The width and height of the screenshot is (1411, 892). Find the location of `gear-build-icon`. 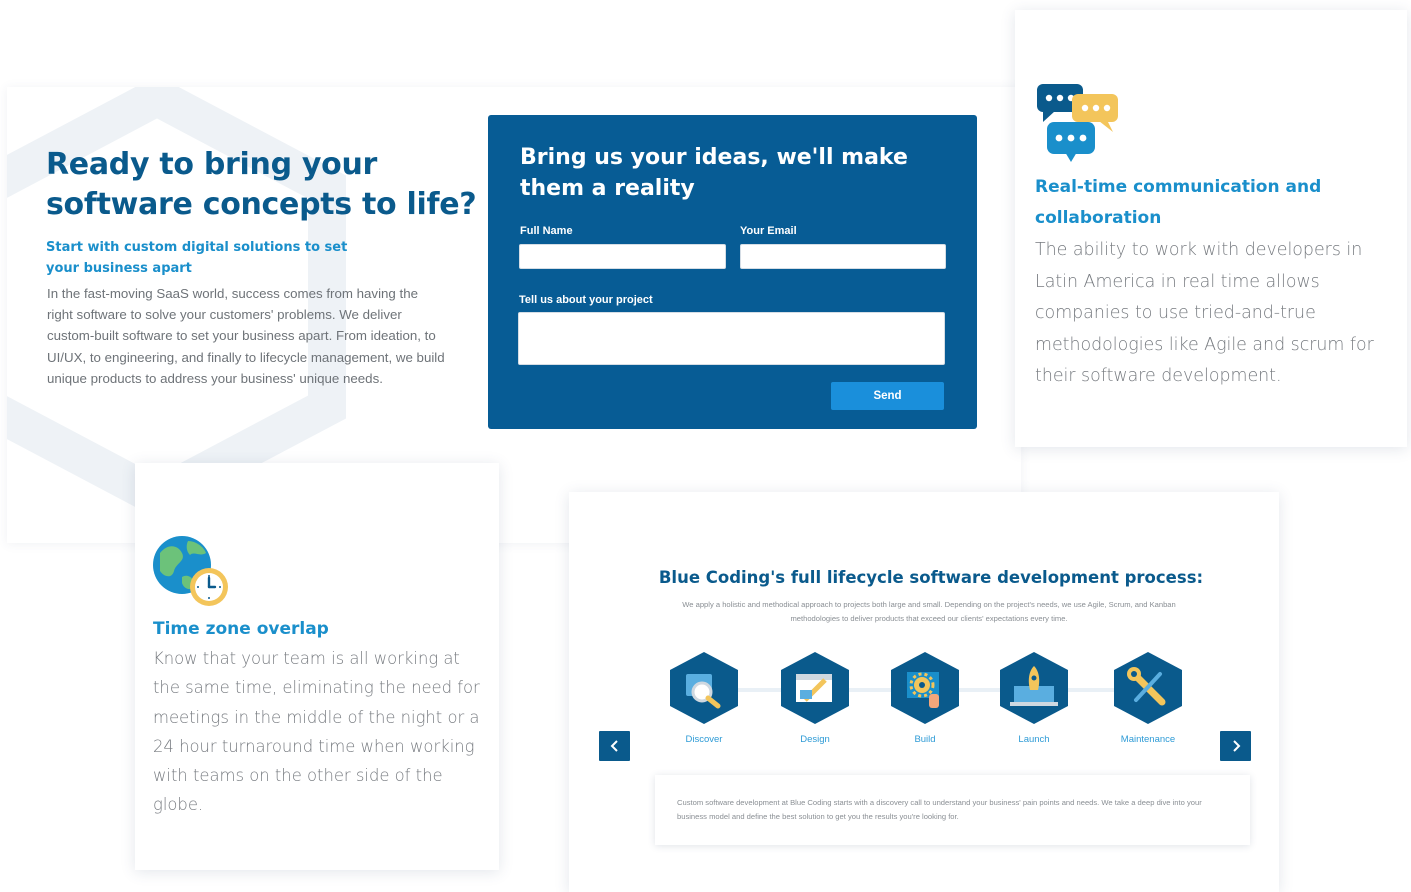

gear-build-icon is located at coordinates (925, 688).